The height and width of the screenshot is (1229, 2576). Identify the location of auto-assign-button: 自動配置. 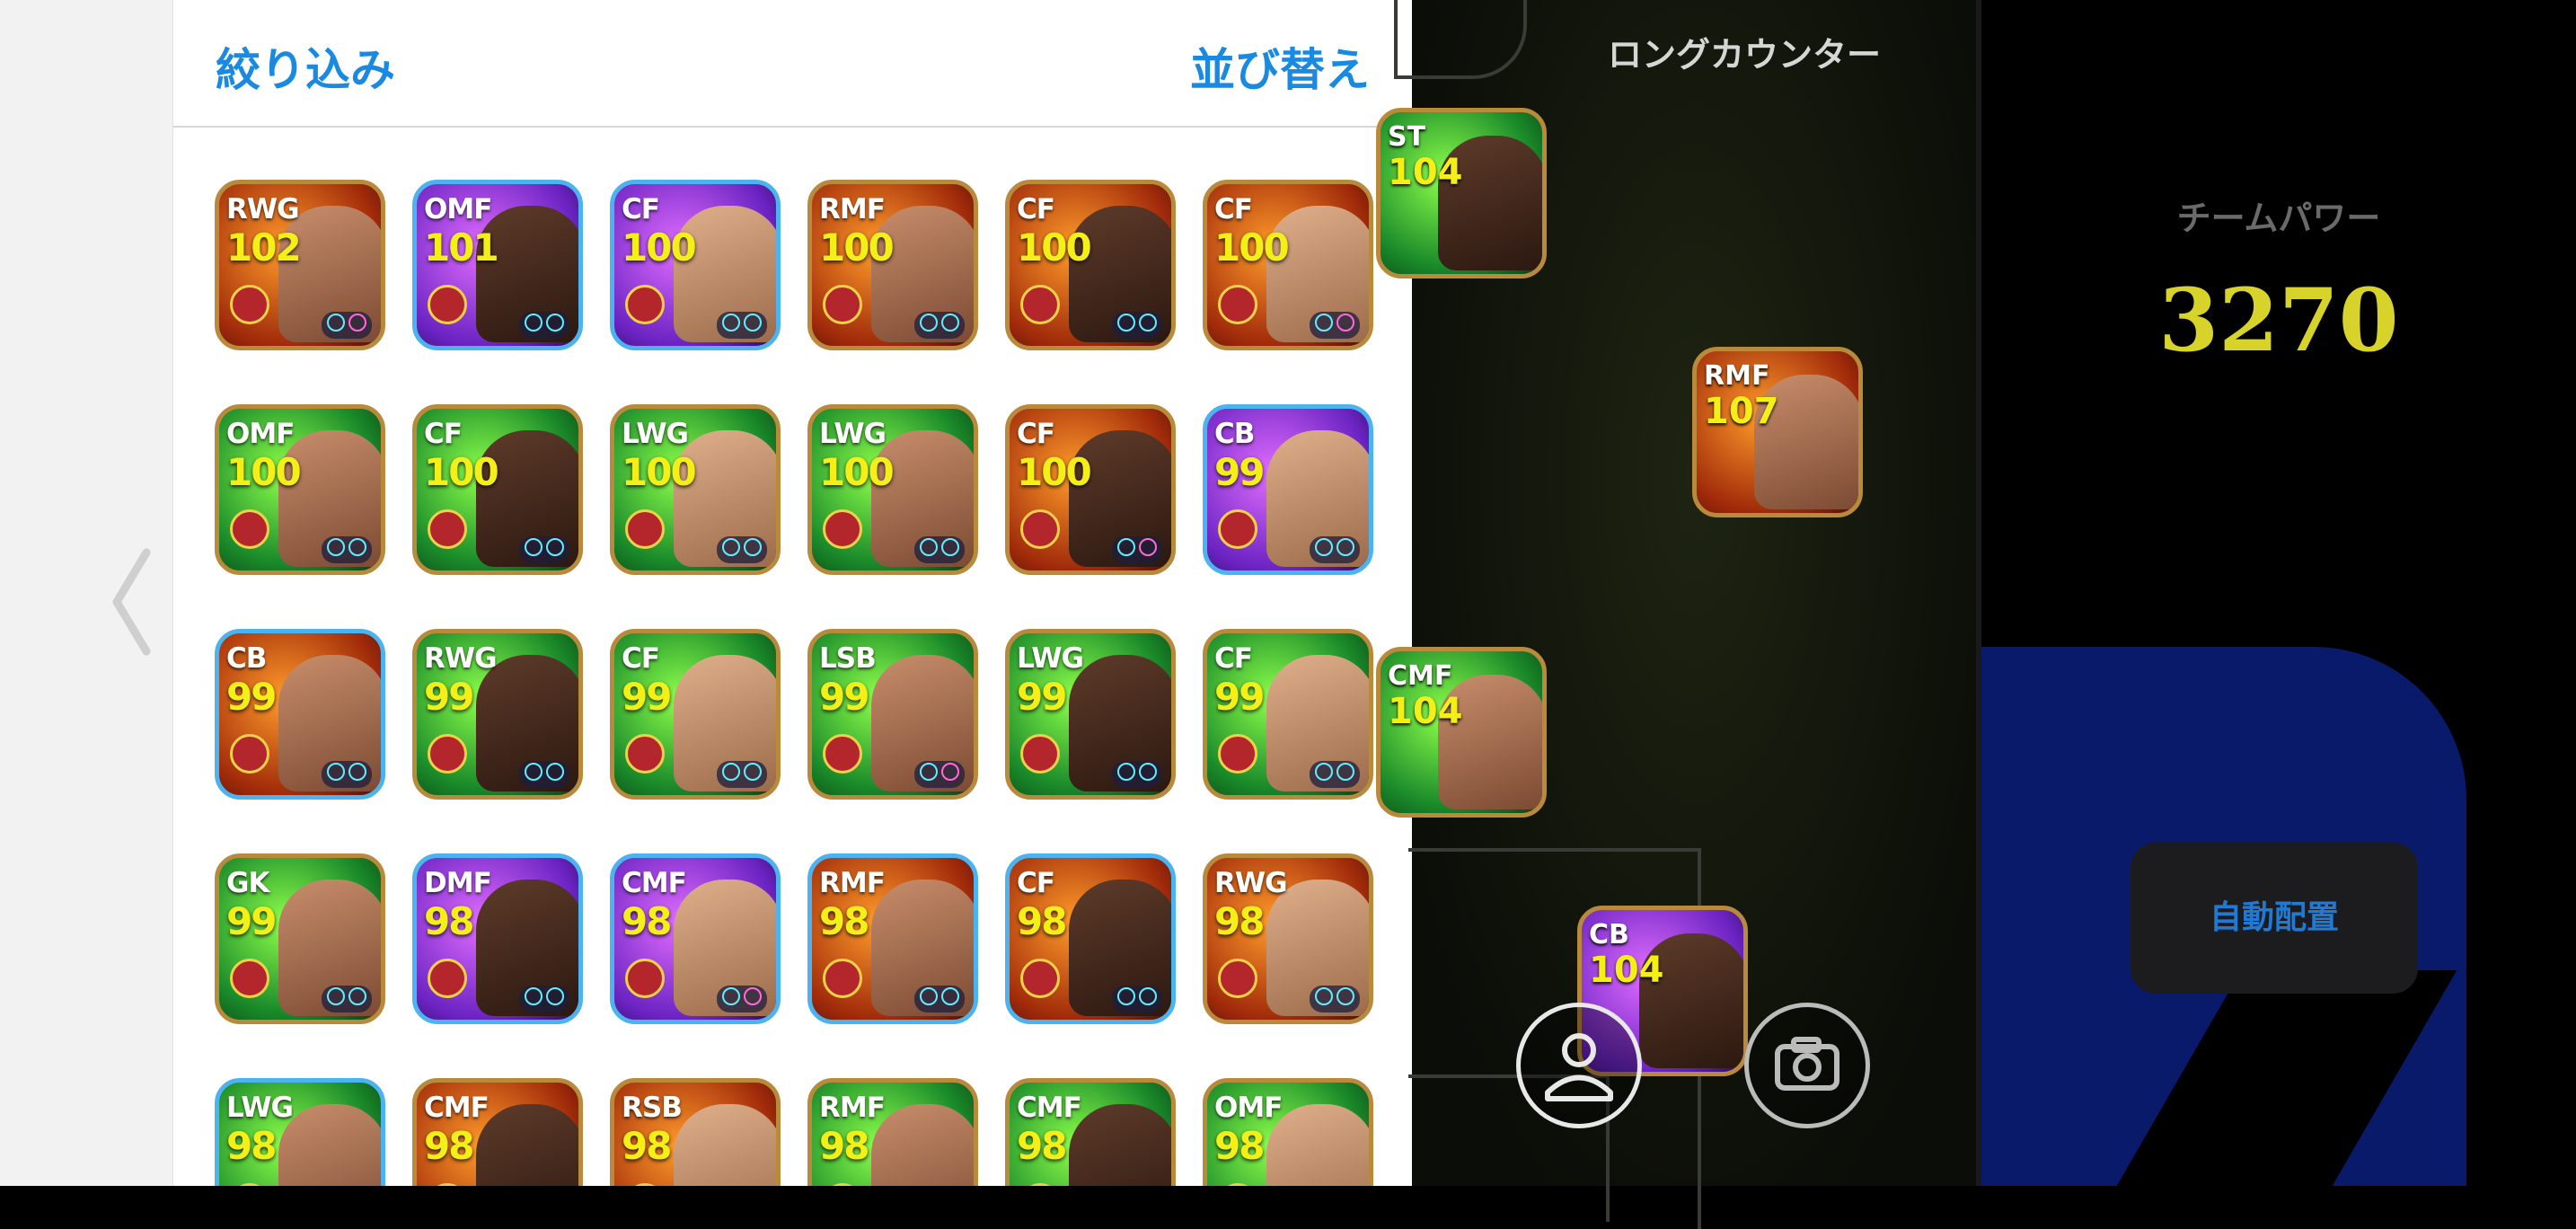
(2274, 918).